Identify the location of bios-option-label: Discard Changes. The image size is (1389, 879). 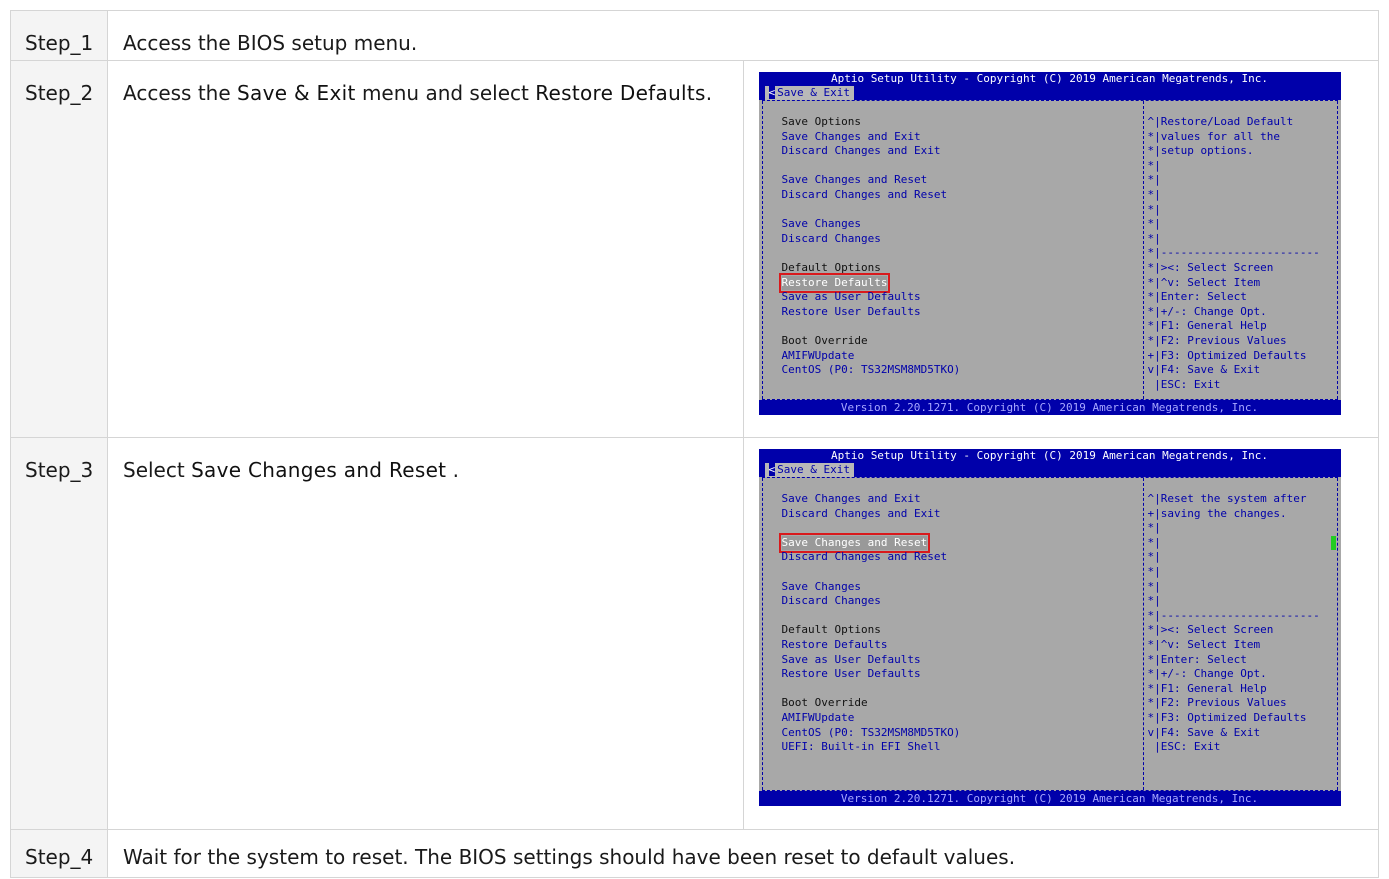
(831, 238).